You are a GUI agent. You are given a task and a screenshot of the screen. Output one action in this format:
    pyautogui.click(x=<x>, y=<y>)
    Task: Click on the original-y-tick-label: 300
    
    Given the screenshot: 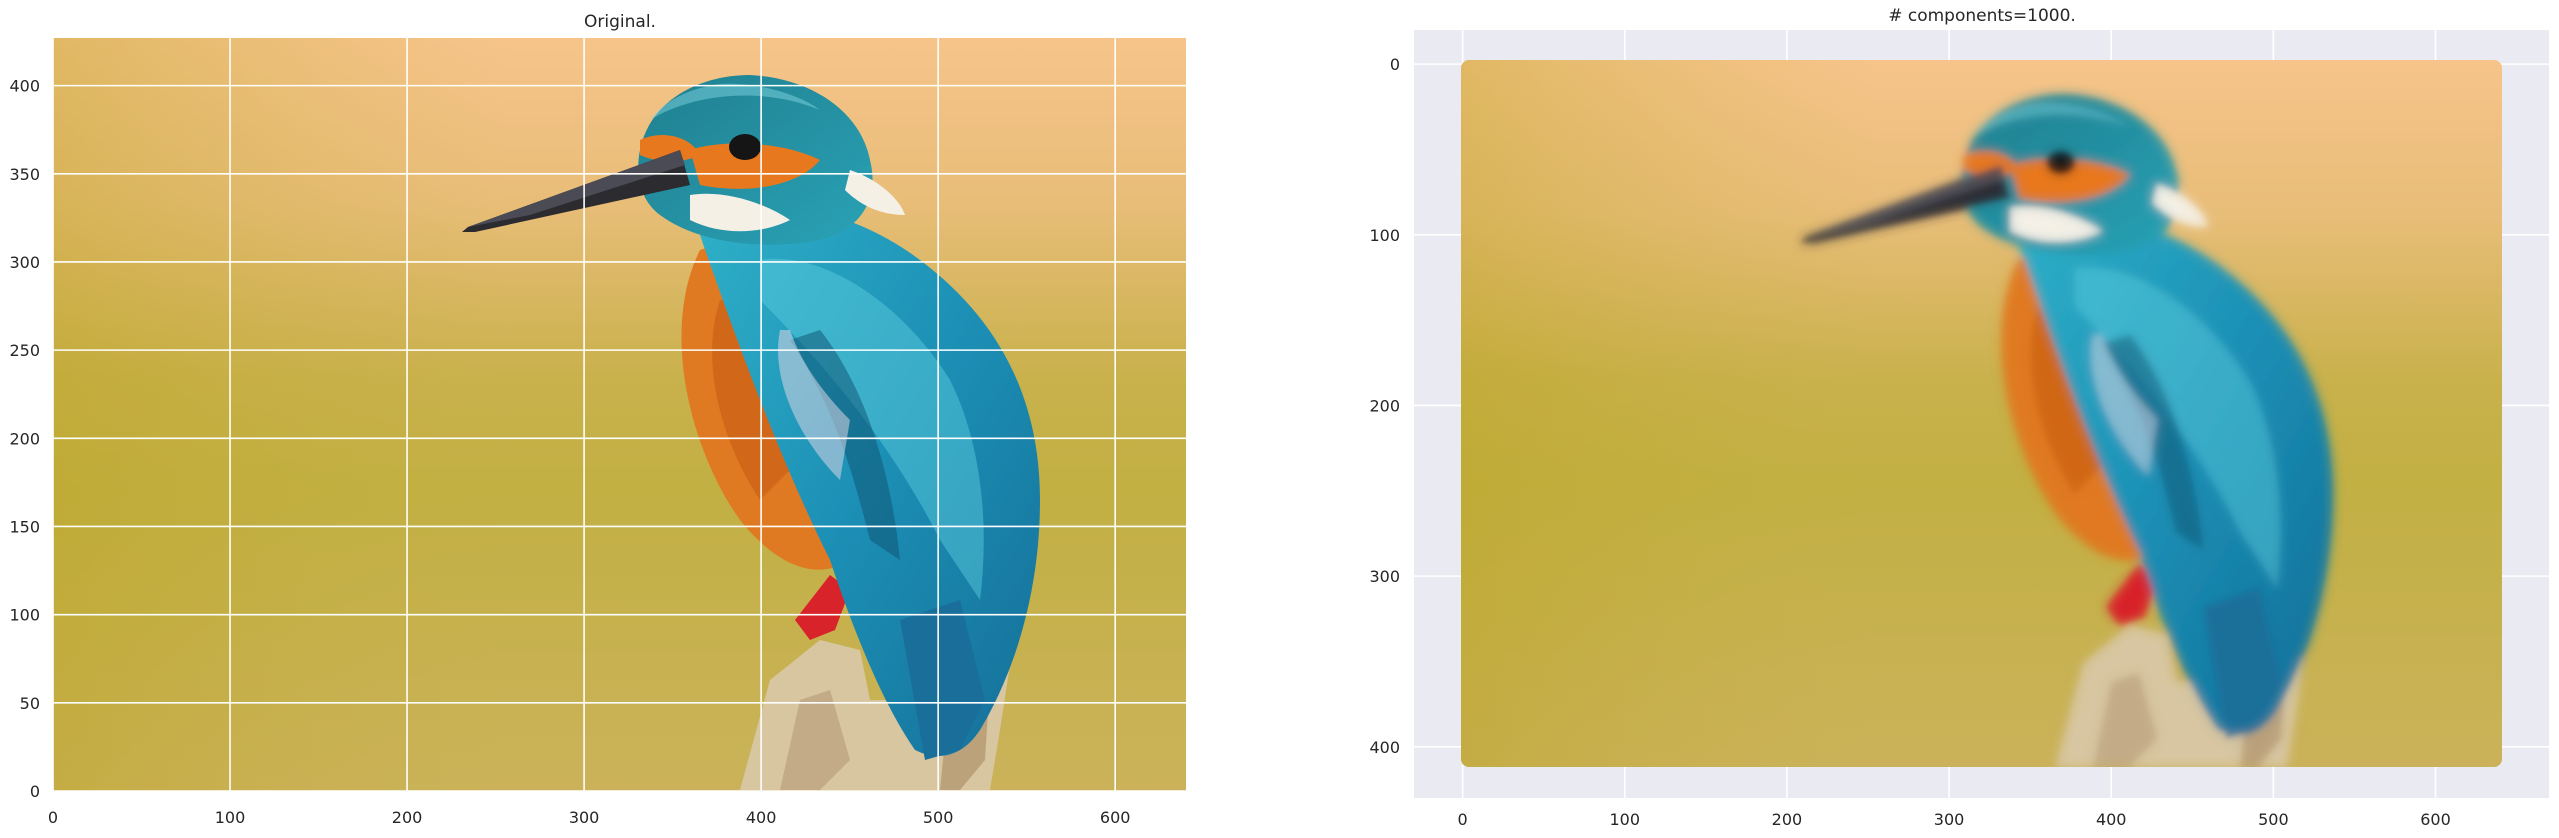 What is the action you would take?
    pyautogui.click(x=24, y=262)
    